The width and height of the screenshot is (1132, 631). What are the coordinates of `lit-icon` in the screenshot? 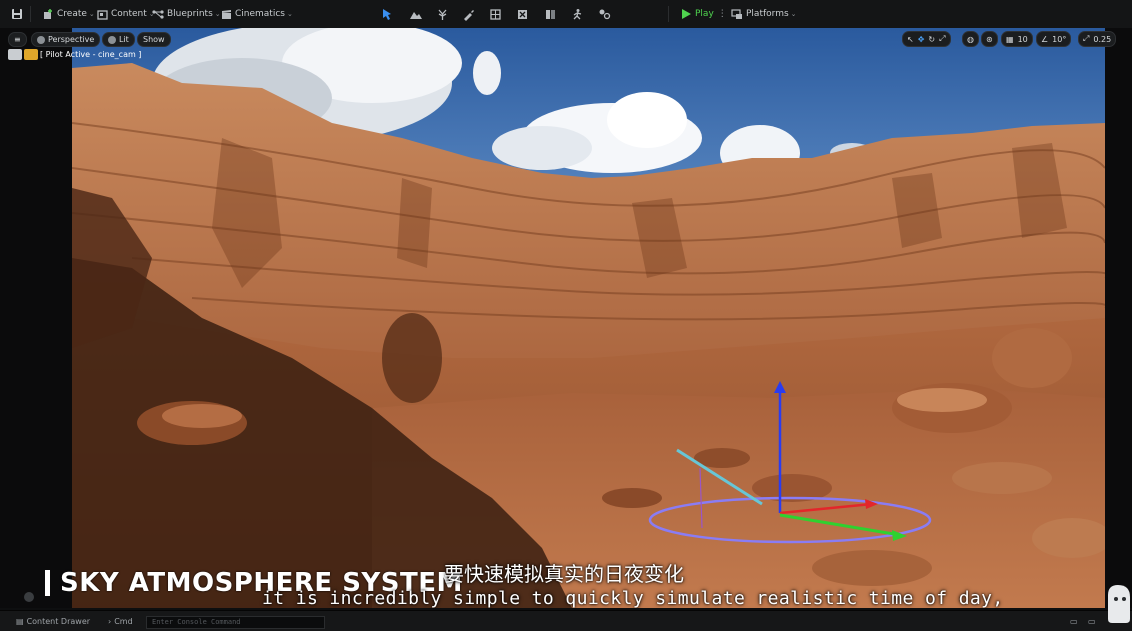 It's located at (112, 39).